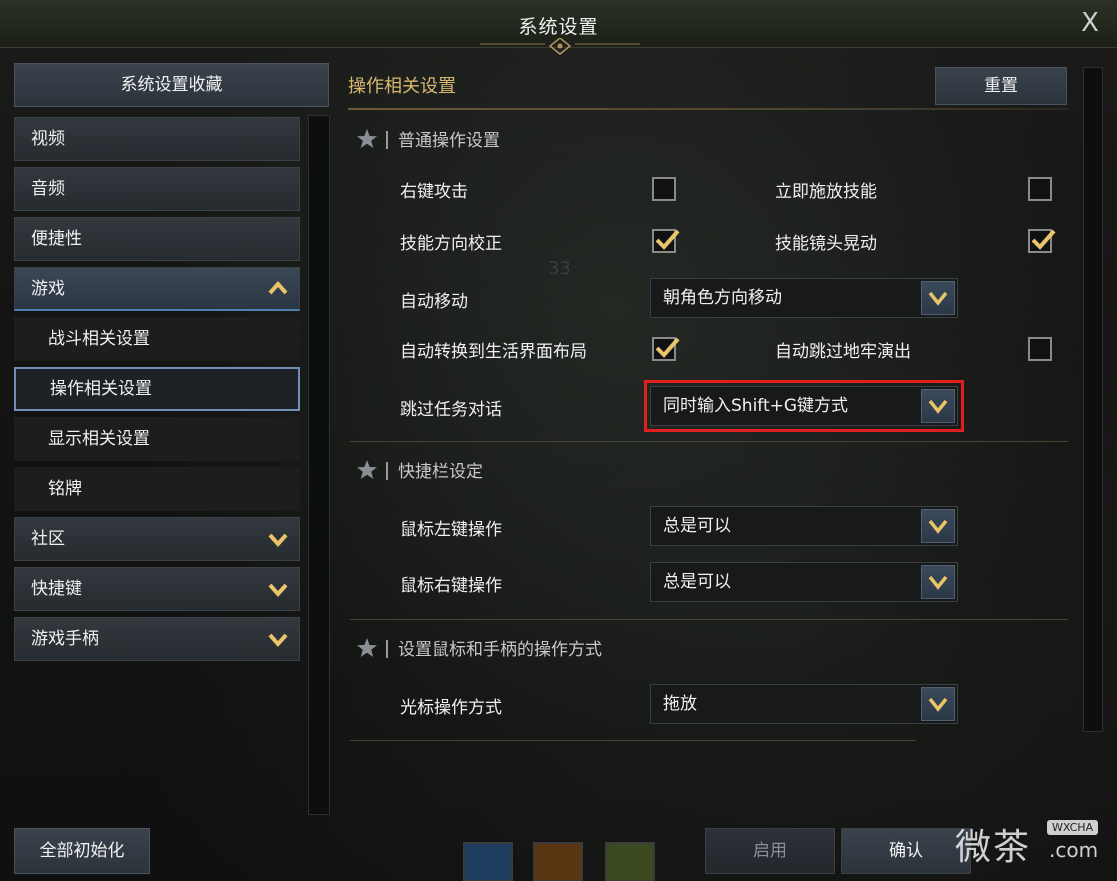 Image resolution: width=1117 pixels, height=881 pixels. What do you see at coordinates (559, 268) in the screenshot?
I see `background-number: 33` at bounding box center [559, 268].